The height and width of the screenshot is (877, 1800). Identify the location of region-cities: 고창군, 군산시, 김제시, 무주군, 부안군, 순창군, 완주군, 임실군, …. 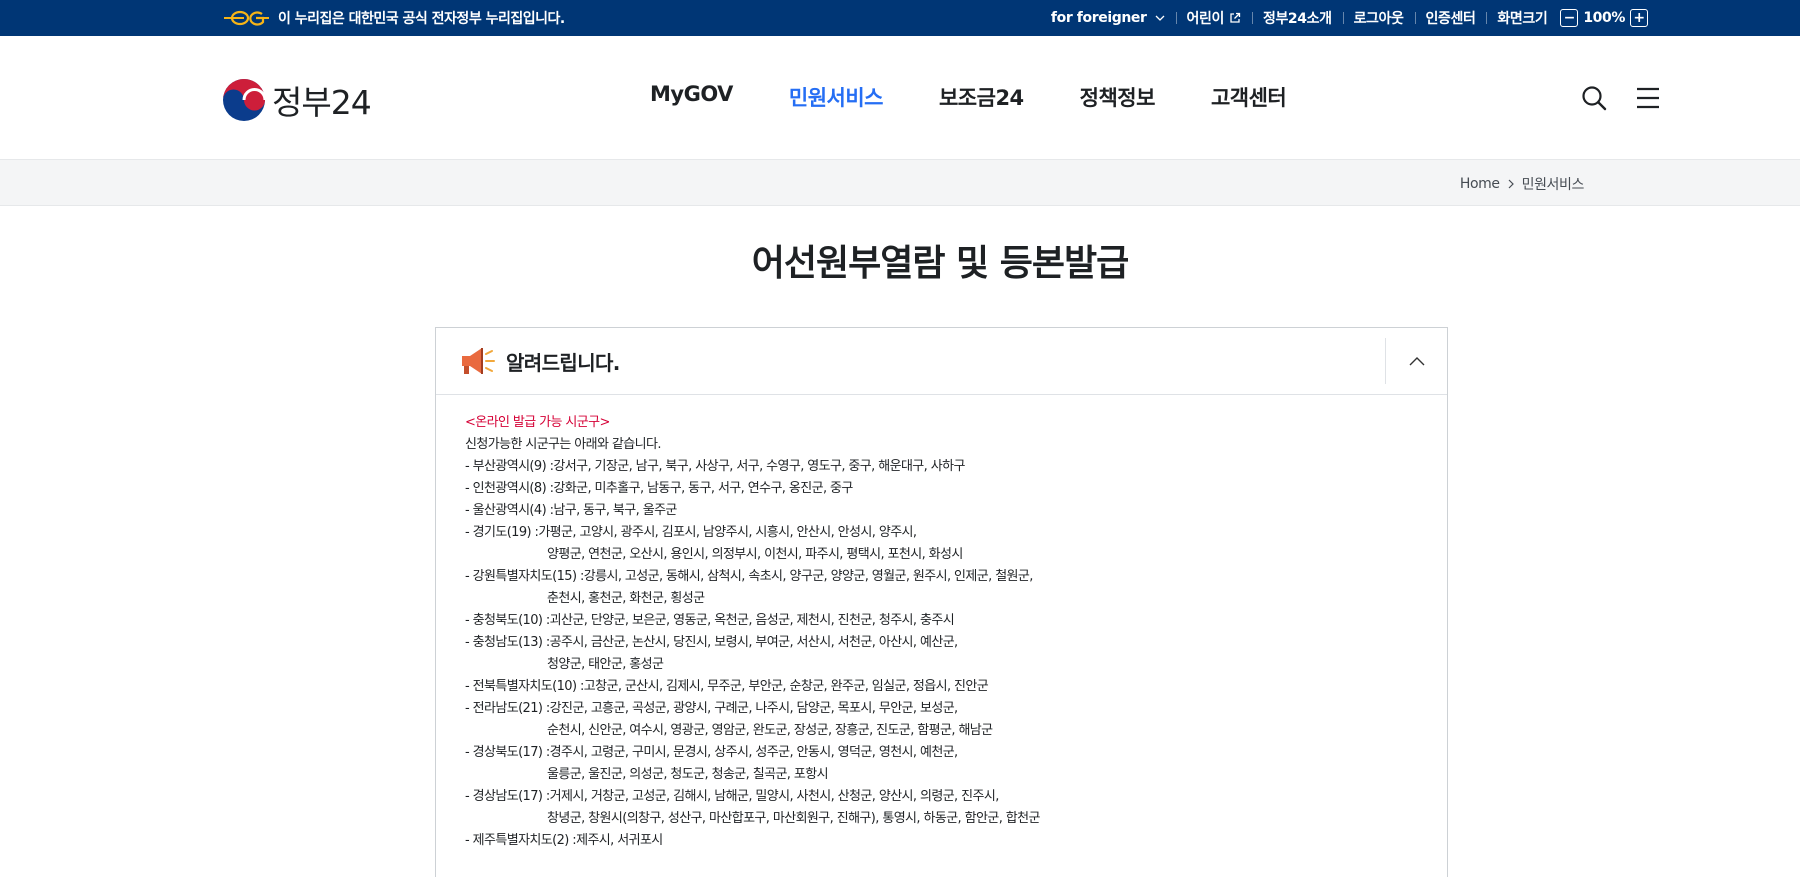
(786, 686).